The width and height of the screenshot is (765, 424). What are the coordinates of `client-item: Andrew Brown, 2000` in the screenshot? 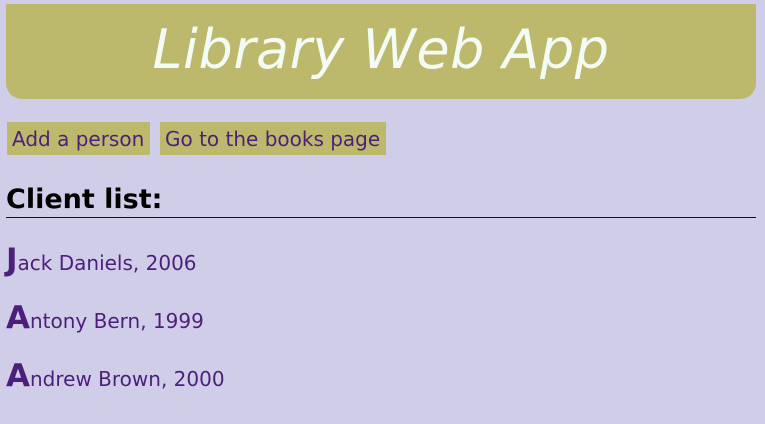 It's located at (115, 387).